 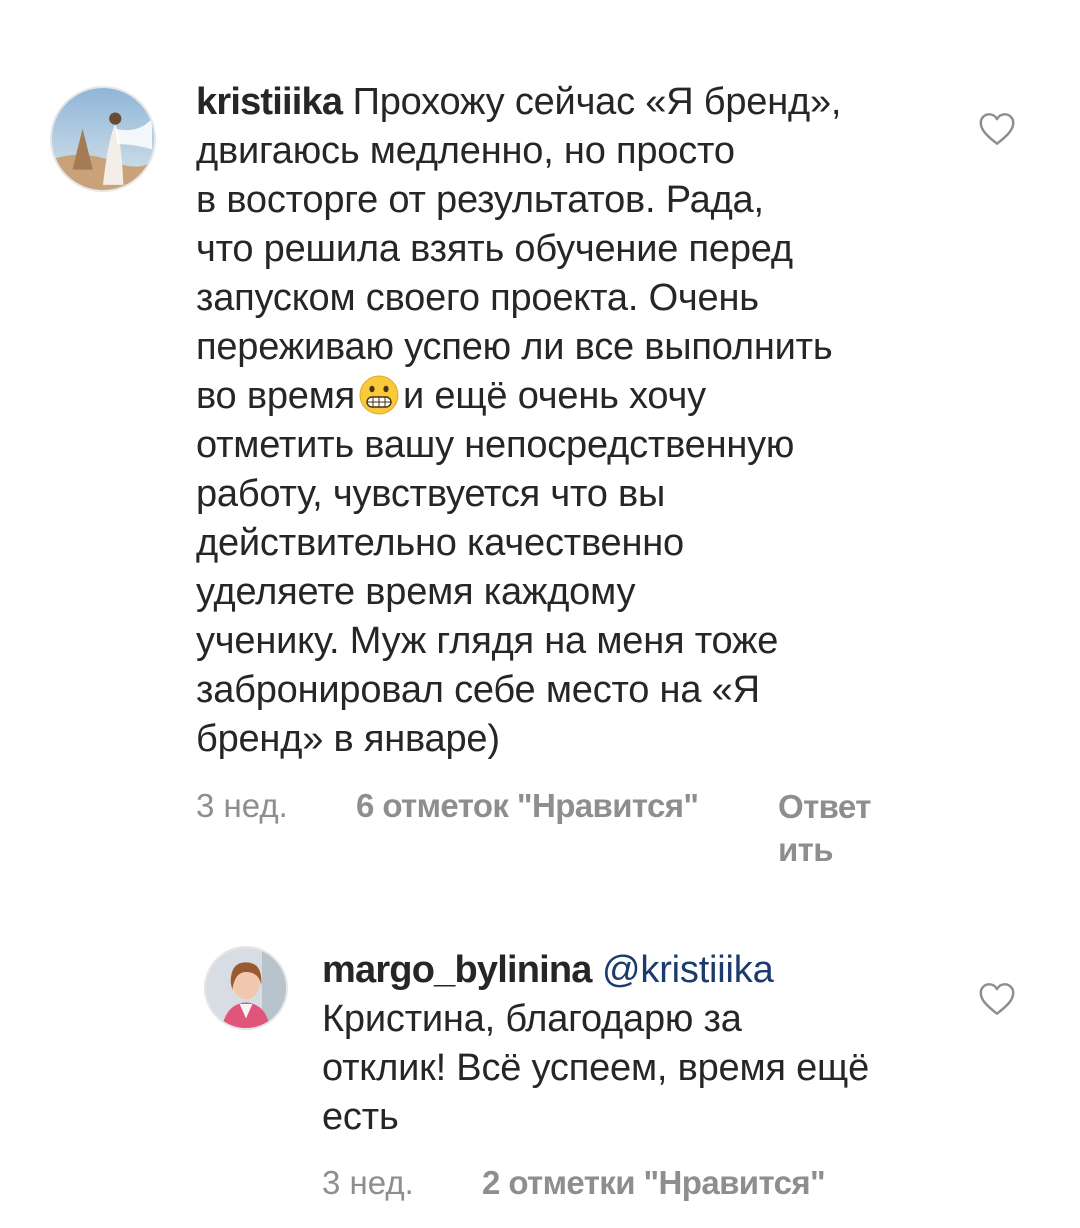 I want to click on comment-text-line: Прохожу сейчас «Я бренд»,, so click(x=597, y=102).